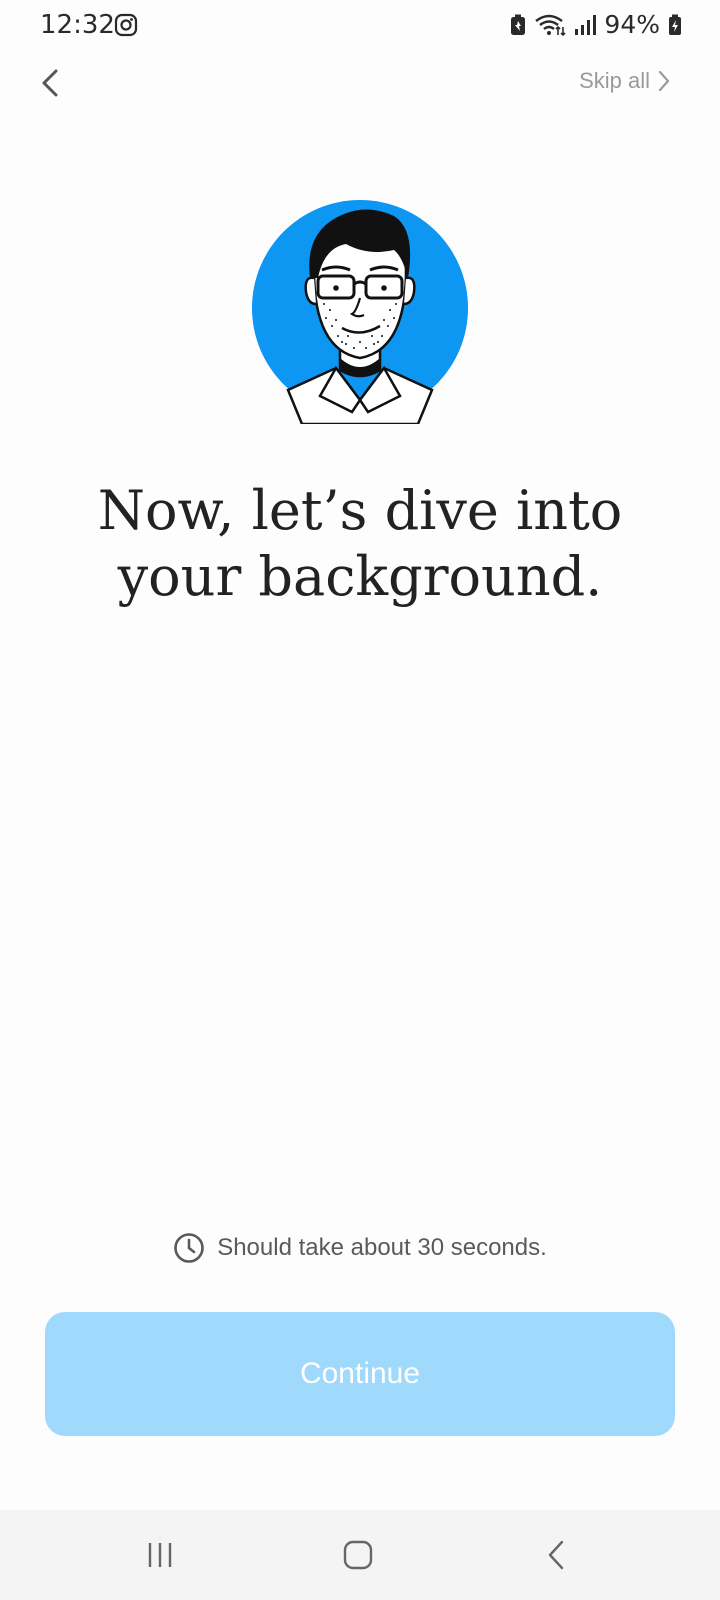 Image resolution: width=720 pixels, height=1600 pixels. What do you see at coordinates (632, 24) in the screenshot?
I see `battery-percent: 94%` at bounding box center [632, 24].